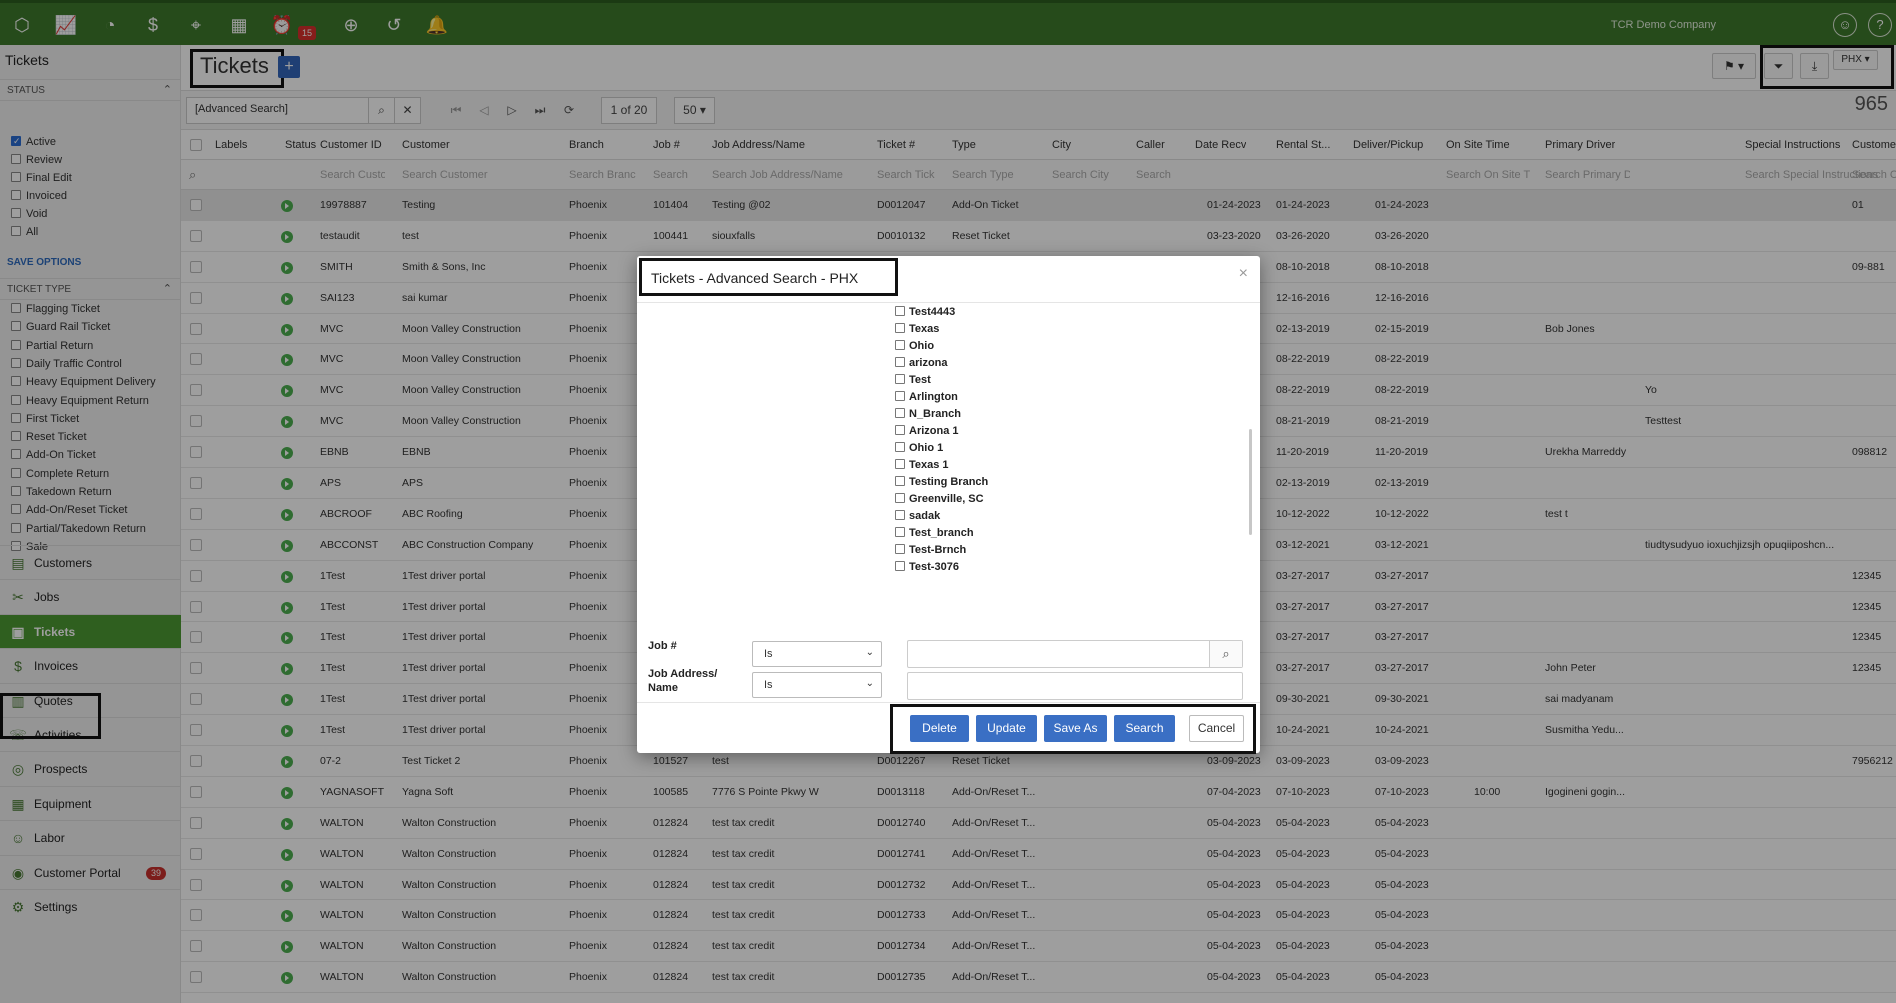  Describe the element at coordinates (925, 516) in the screenshot. I see `branch-label: sadak` at that location.